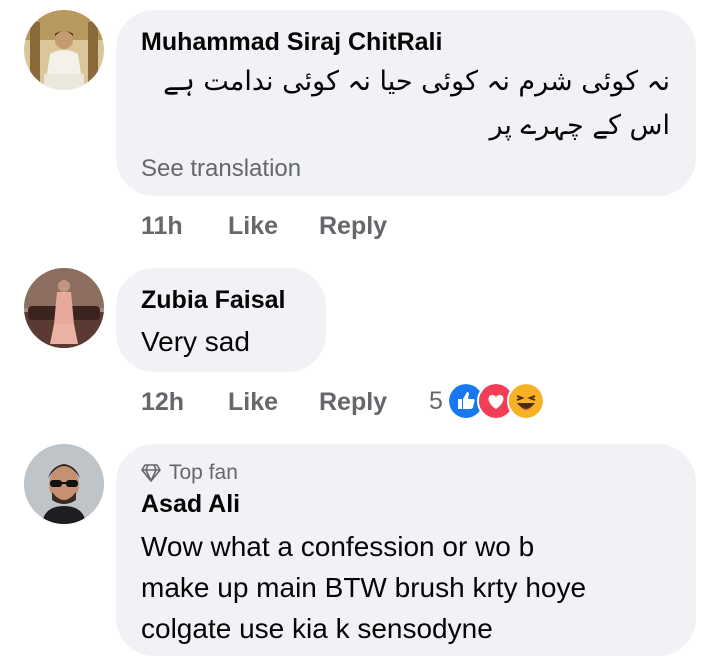  Describe the element at coordinates (162, 402) in the screenshot. I see `comment-time-2: 12h` at that location.